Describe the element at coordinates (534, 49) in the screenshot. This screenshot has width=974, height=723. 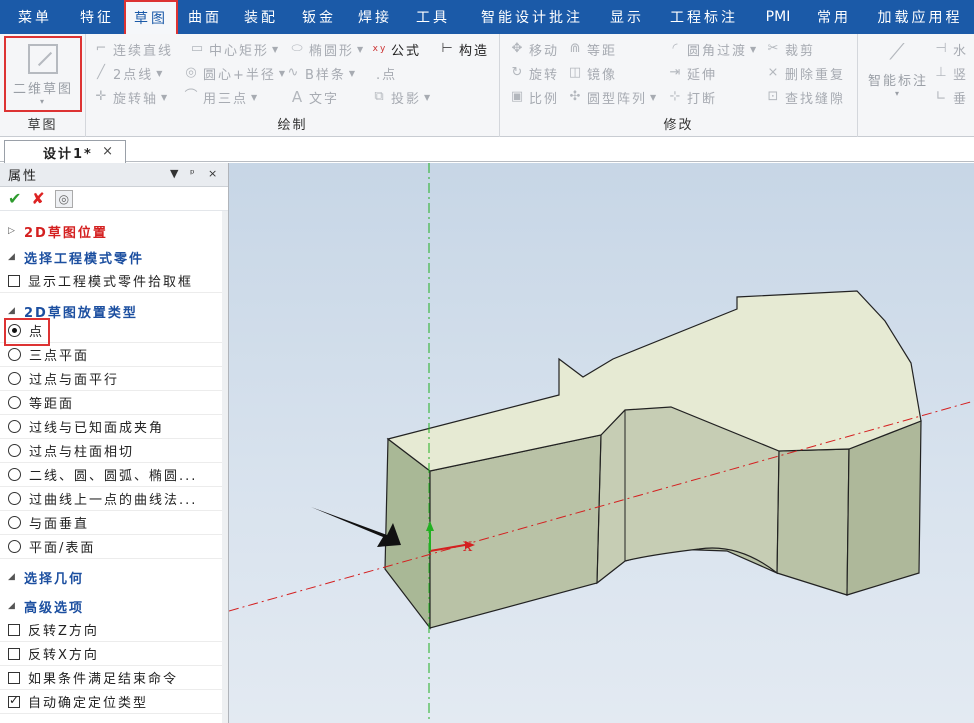
I see `move-button: ✥ 移动` at that location.